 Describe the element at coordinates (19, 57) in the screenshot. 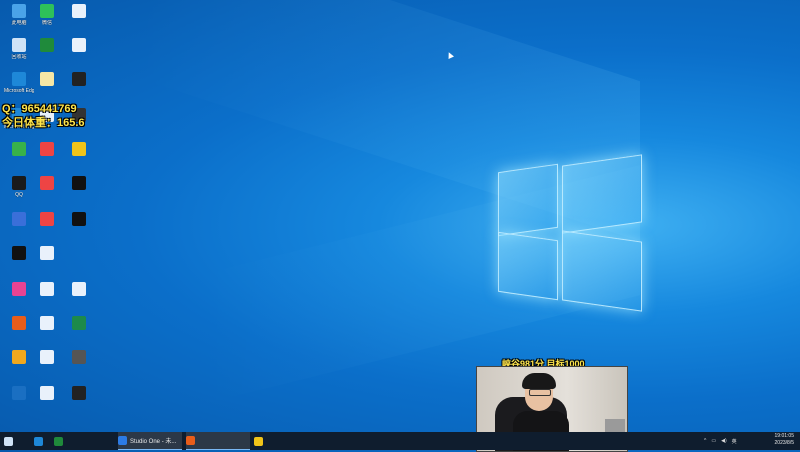

I see `desktop-icon-label: 回收站` at that location.